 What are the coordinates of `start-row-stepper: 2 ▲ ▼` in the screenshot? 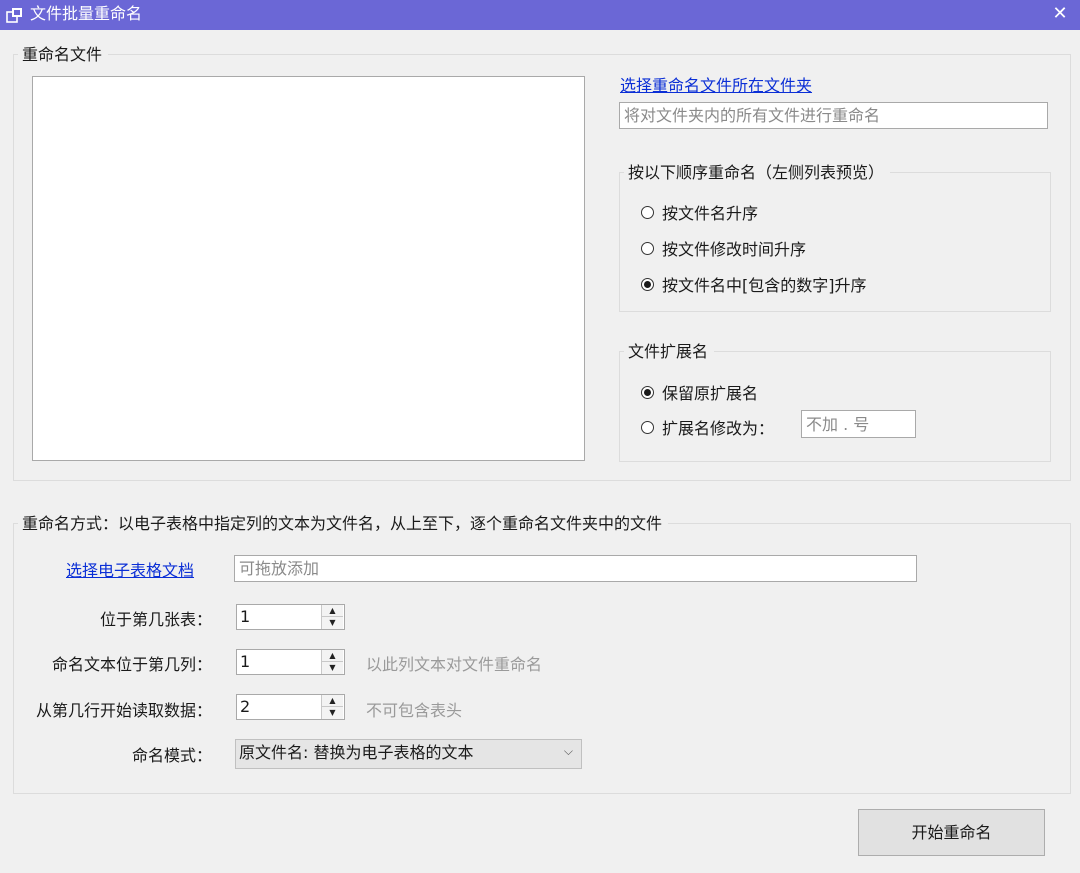 It's located at (290, 707).